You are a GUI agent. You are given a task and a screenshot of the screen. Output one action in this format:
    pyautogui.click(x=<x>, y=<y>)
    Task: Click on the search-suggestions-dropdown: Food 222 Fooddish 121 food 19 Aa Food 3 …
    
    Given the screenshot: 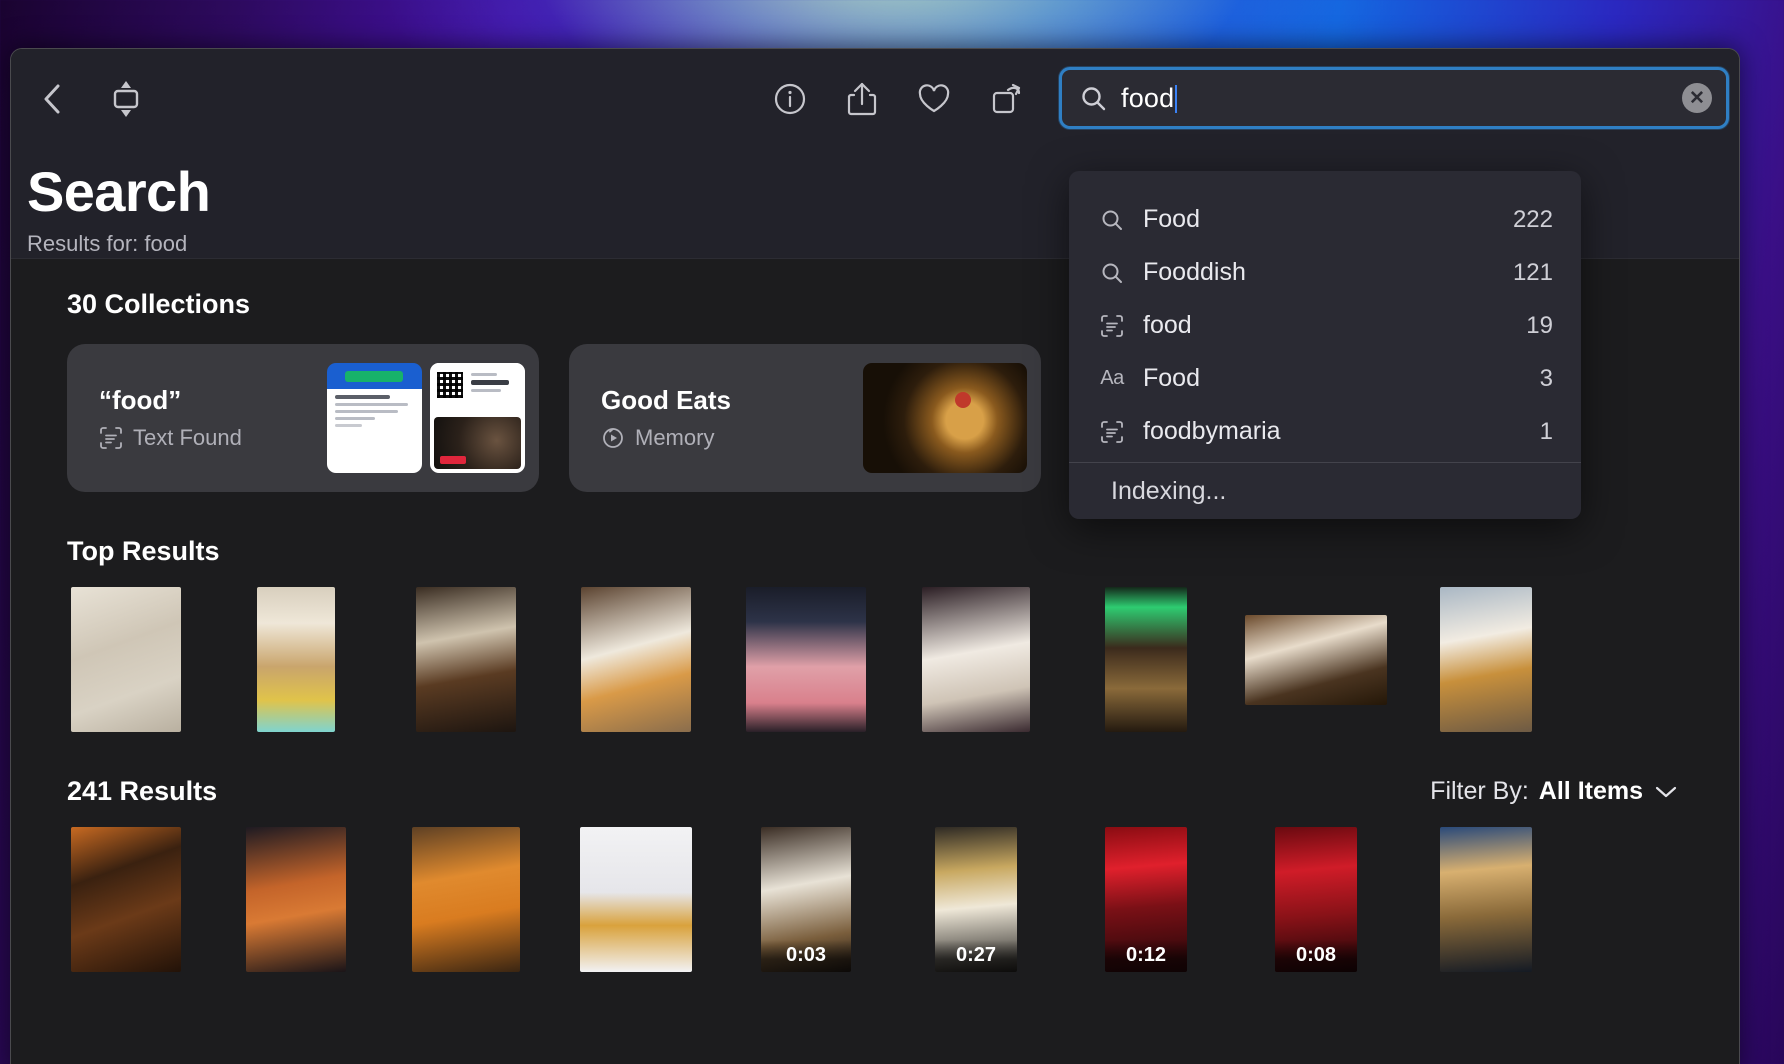 What is the action you would take?
    pyautogui.click(x=1325, y=345)
    